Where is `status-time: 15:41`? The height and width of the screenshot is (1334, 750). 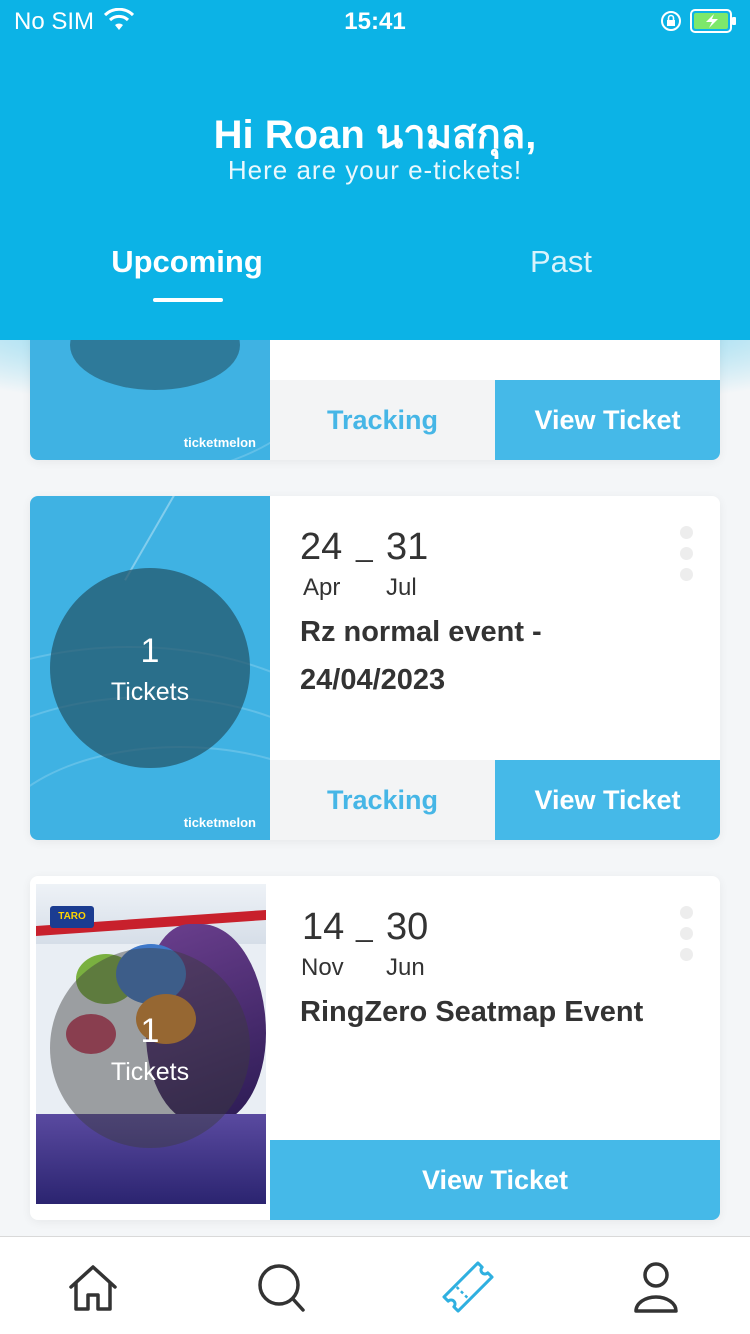
status-time: 15:41 is located at coordinates (375, 21).